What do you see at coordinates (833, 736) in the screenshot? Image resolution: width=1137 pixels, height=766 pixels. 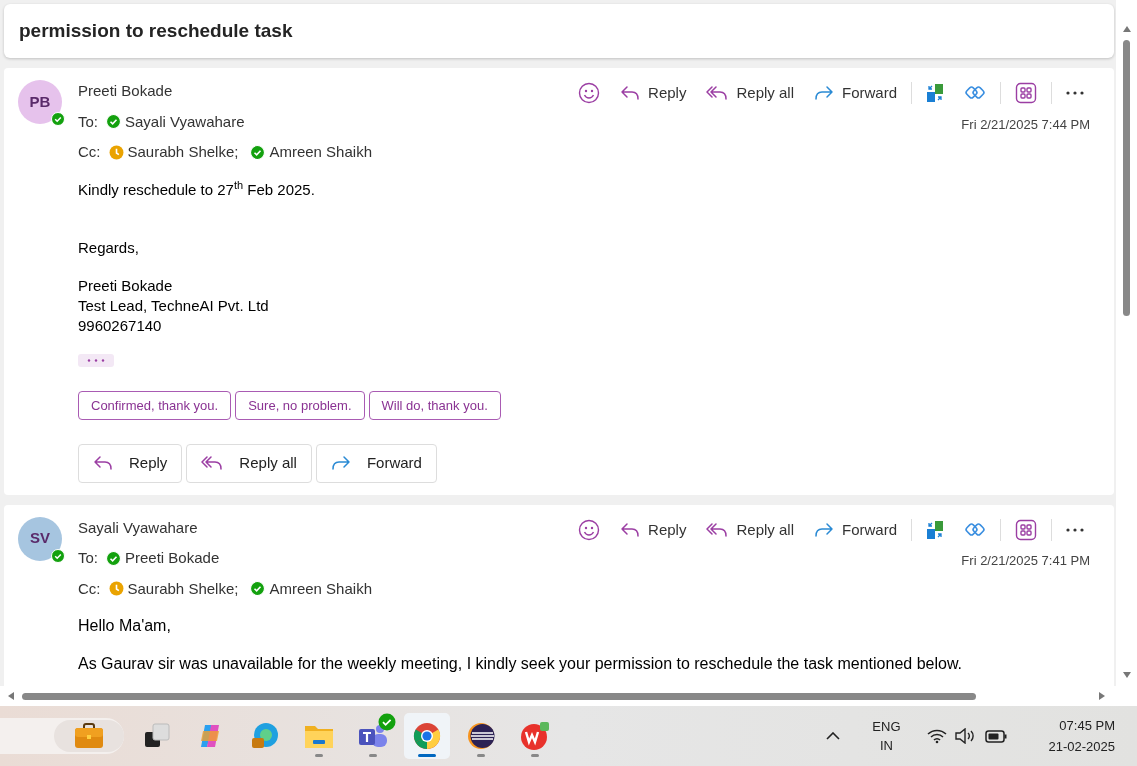 I see `chevron-up-icon` at bounding box center [833, 736].